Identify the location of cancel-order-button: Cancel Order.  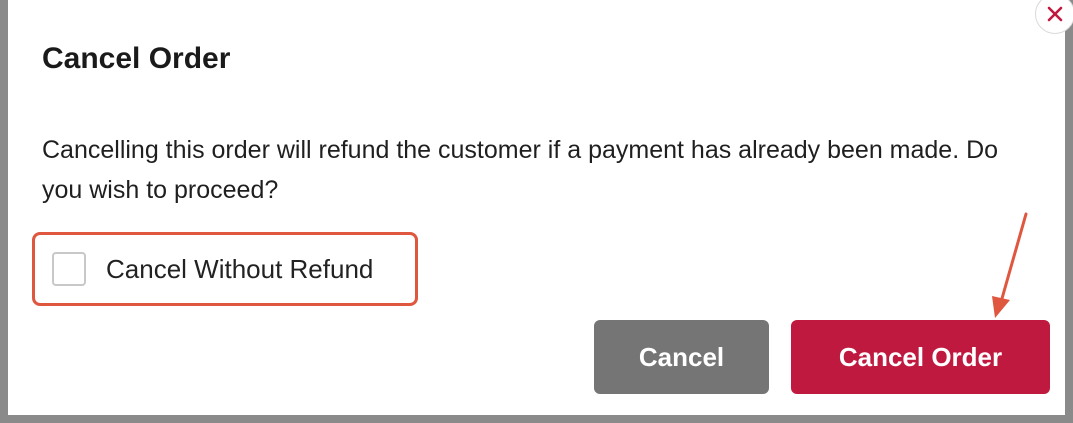
(920, 357).